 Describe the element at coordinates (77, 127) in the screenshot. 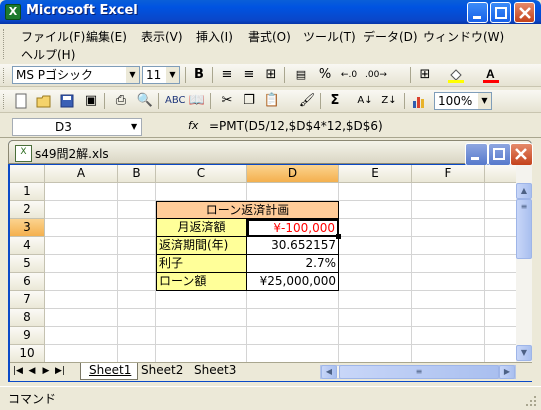

I see `name-box: D3 ▼` at that location.